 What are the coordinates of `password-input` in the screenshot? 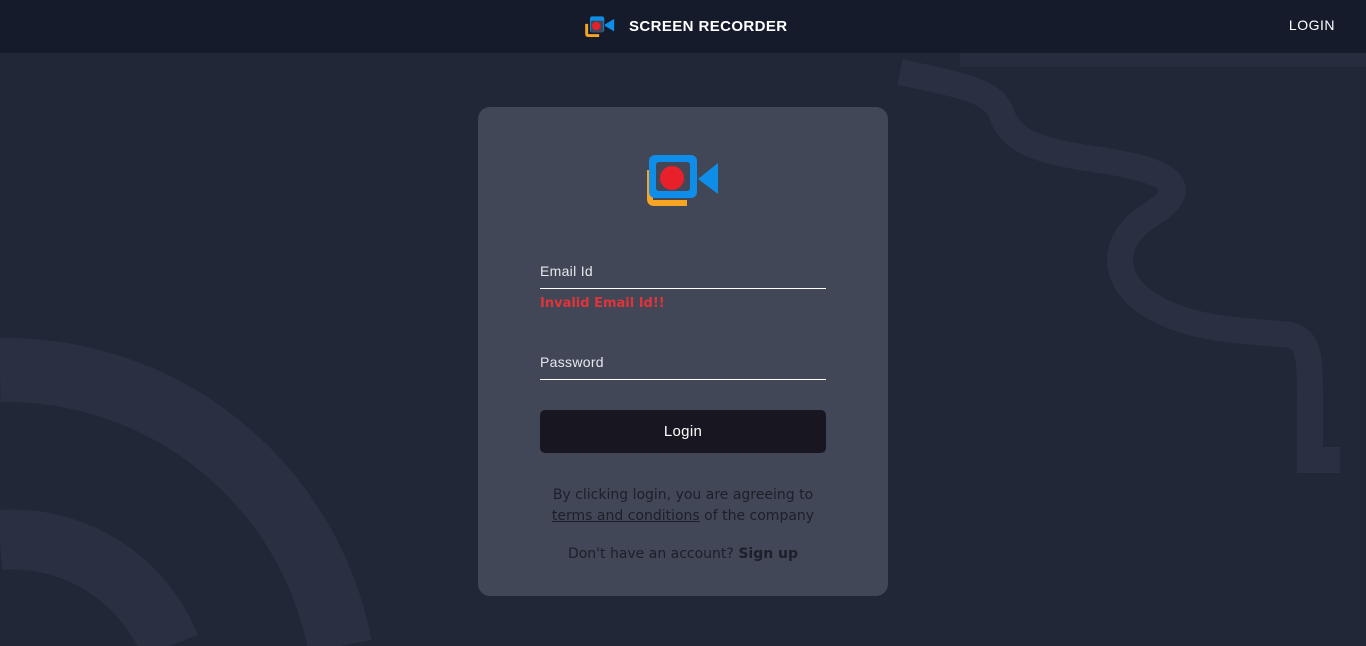 It's located at (683, 367).